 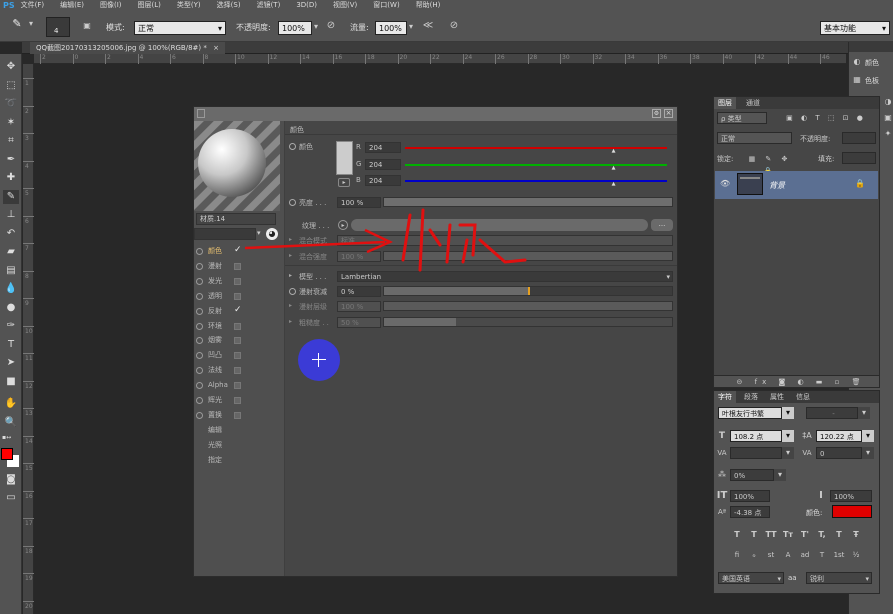 I want to click on layer-opacity-field, so click(x=859, y=138).